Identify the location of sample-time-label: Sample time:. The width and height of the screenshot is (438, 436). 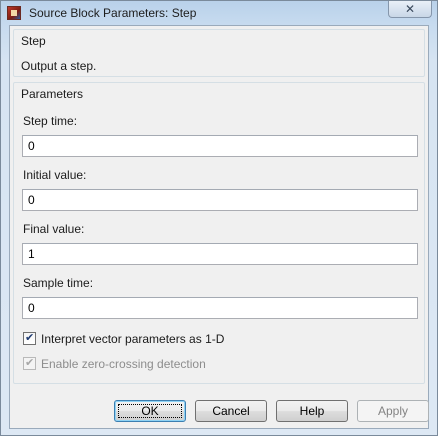
(58, 283).